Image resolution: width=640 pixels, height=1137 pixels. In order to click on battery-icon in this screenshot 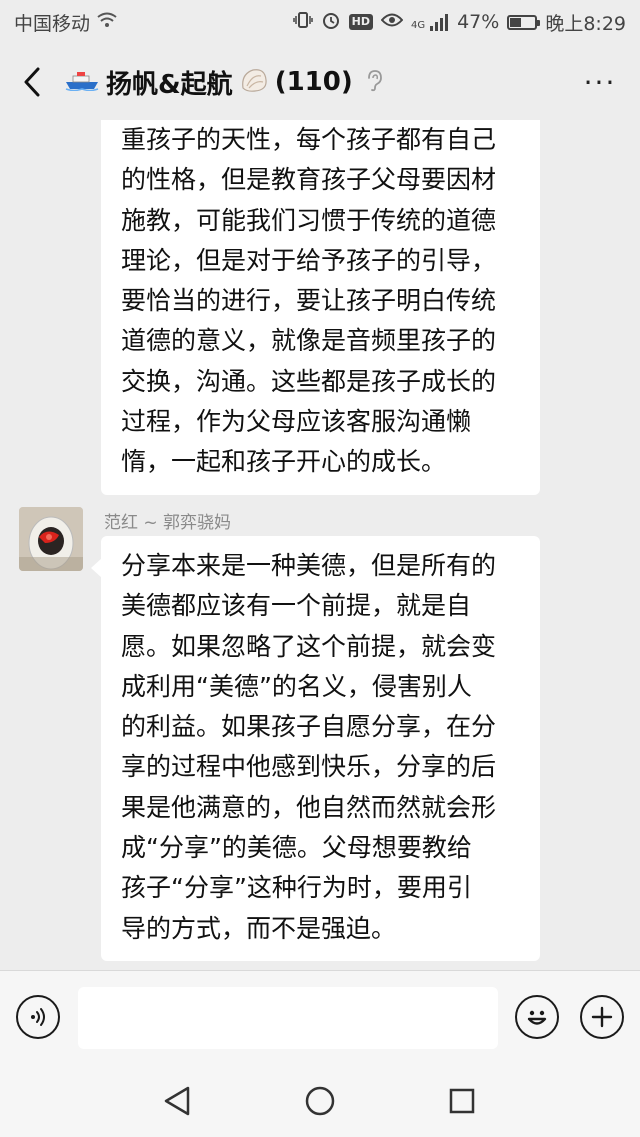, I will do `click(524, 22)`.